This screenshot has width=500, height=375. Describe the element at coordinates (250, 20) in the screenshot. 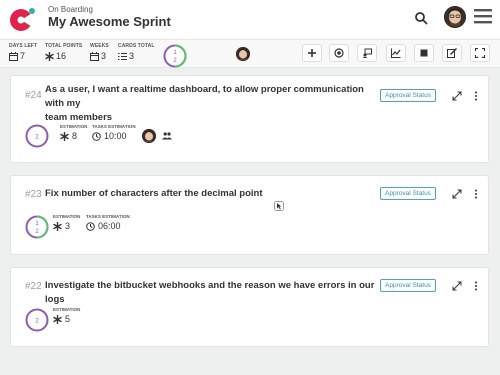

I see `top-header: On Boarding My Awesome Sprint` at that location.